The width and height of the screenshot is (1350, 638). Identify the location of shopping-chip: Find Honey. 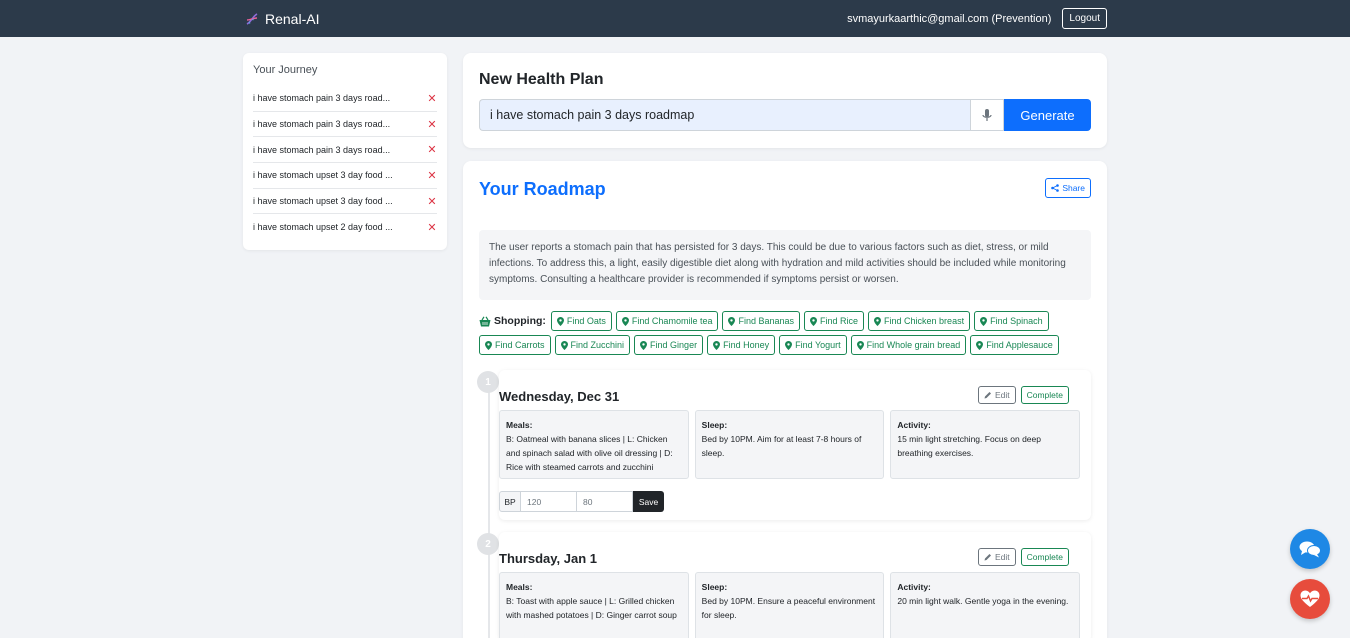
(741, 345).